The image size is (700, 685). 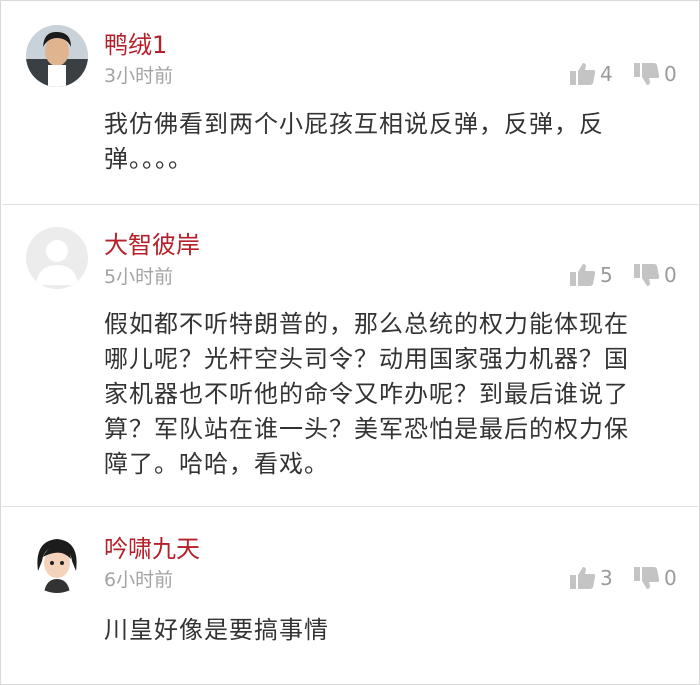 I want to click on timestamp: 6小时前, so click(x=139, y=580).